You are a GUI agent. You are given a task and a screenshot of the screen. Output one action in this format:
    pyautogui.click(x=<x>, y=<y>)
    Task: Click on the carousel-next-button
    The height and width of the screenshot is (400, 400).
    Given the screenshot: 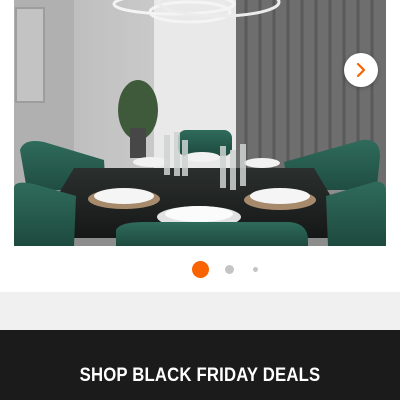 What is the action you would take?
    pyautogui.click(x=361, y=70)
    